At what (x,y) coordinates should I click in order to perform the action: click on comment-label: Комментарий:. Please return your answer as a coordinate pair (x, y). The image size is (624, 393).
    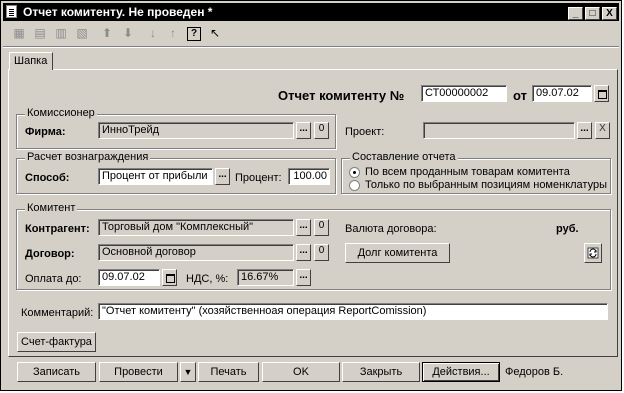
    Looking at the image, I should click on (57, 313).